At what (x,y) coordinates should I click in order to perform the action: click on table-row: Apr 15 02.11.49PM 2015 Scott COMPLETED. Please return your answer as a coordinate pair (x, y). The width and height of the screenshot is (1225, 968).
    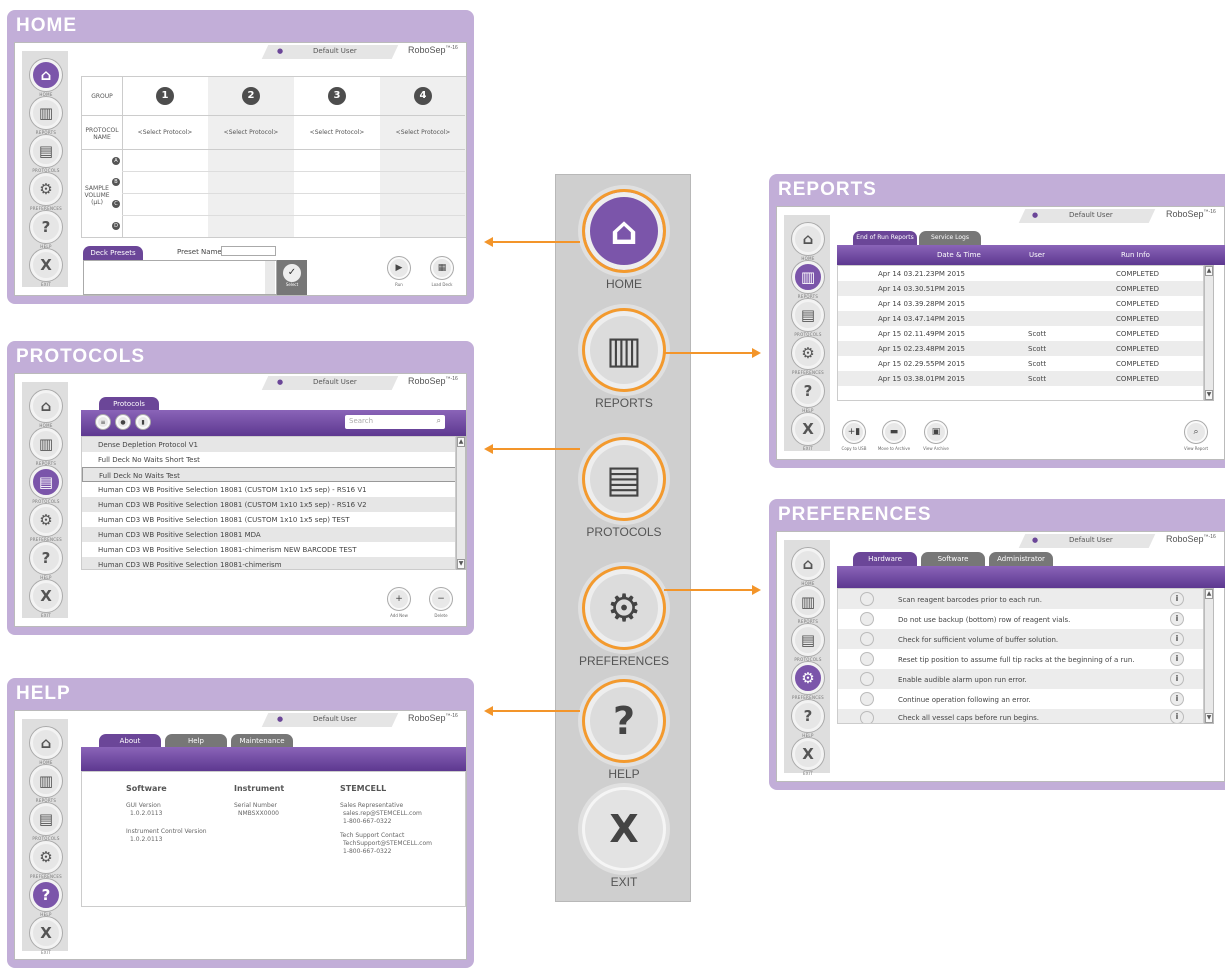
    Looking at the image, I should click on (1020, 333).